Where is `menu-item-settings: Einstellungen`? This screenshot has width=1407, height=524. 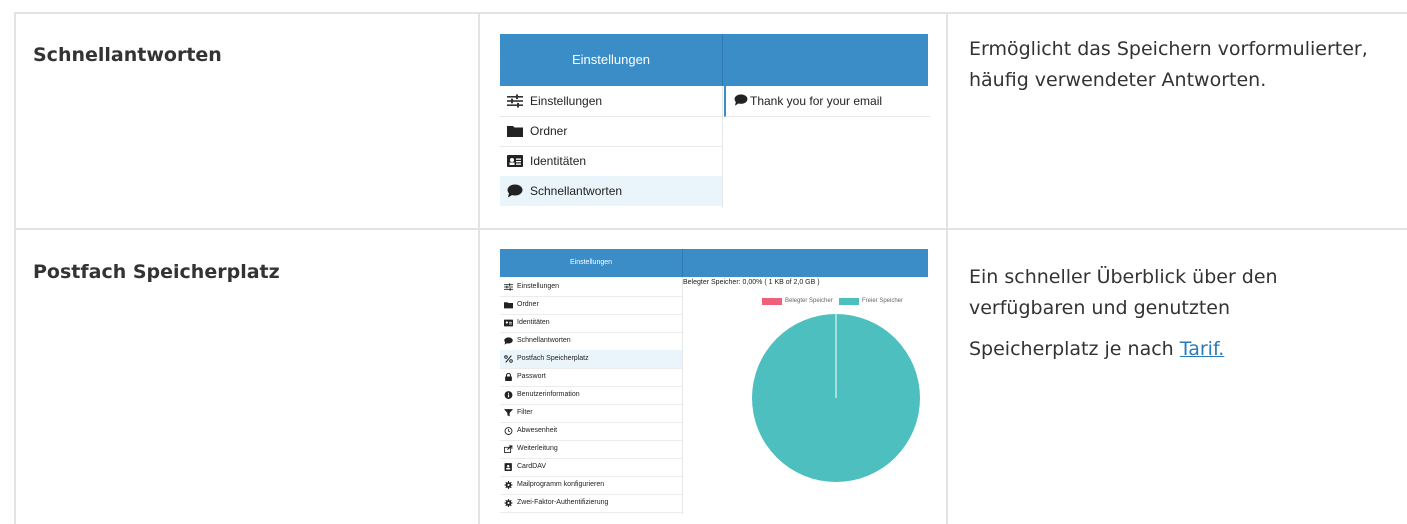 menu-item-settings: Einstellungen is located at coordinates (611, 101).